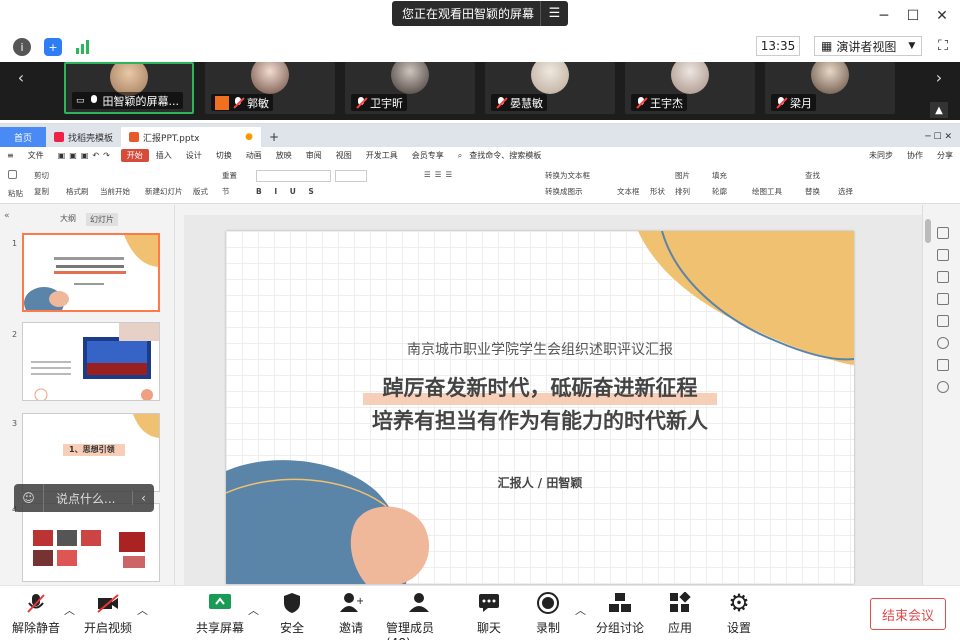  Describe the element at coordinates (84, 498) in the screenshot. I see `chat-input: ☺ 说点什么... ‹` at that location.